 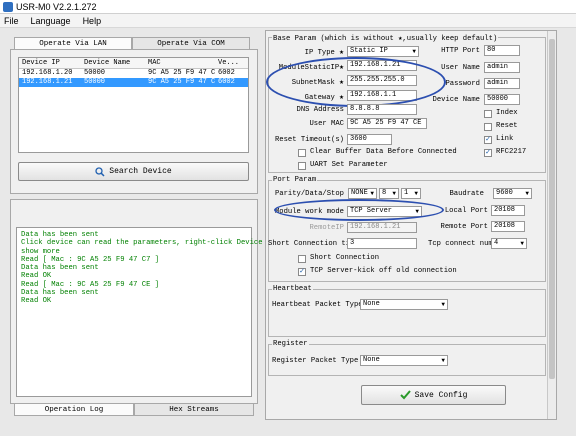 What do you see at coordinates (369, 139) in the screenshot?
I see `reset-timeout-input: 3600` at bounding box center [369, 139].